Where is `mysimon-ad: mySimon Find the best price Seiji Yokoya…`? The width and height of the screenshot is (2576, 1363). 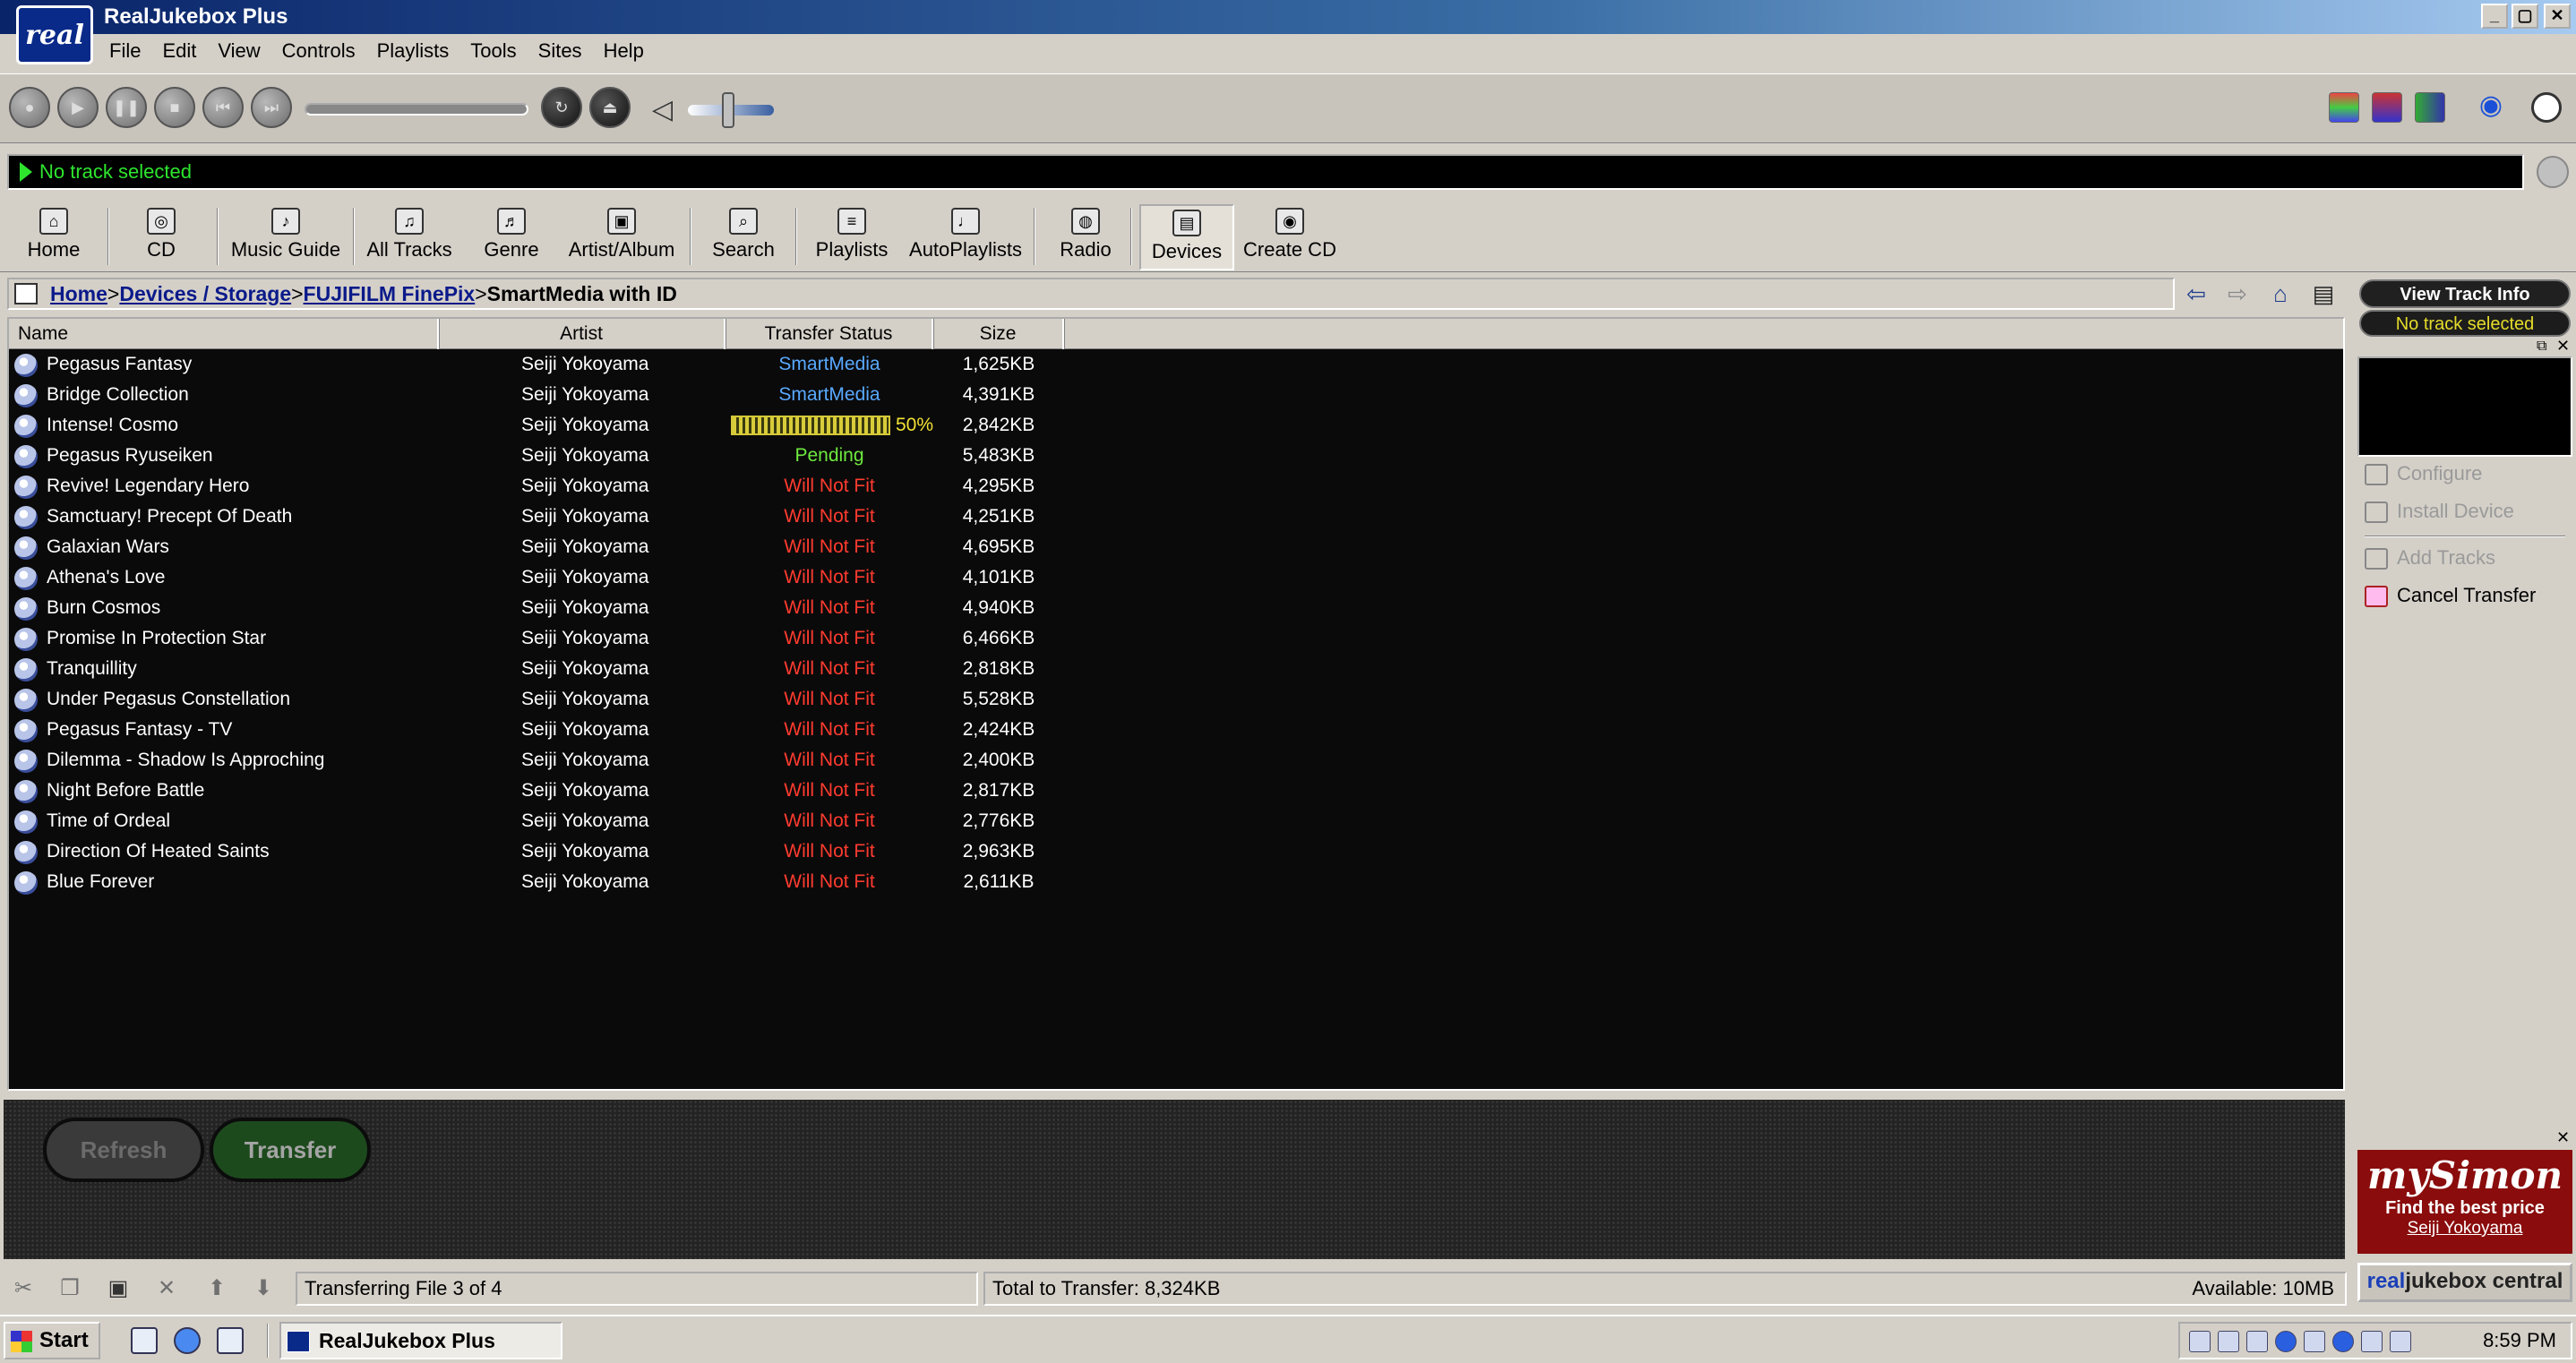 mysimon-ad: mySimon Find the best price Seiji Yokoya… is located at coordinates (2464, 1202).